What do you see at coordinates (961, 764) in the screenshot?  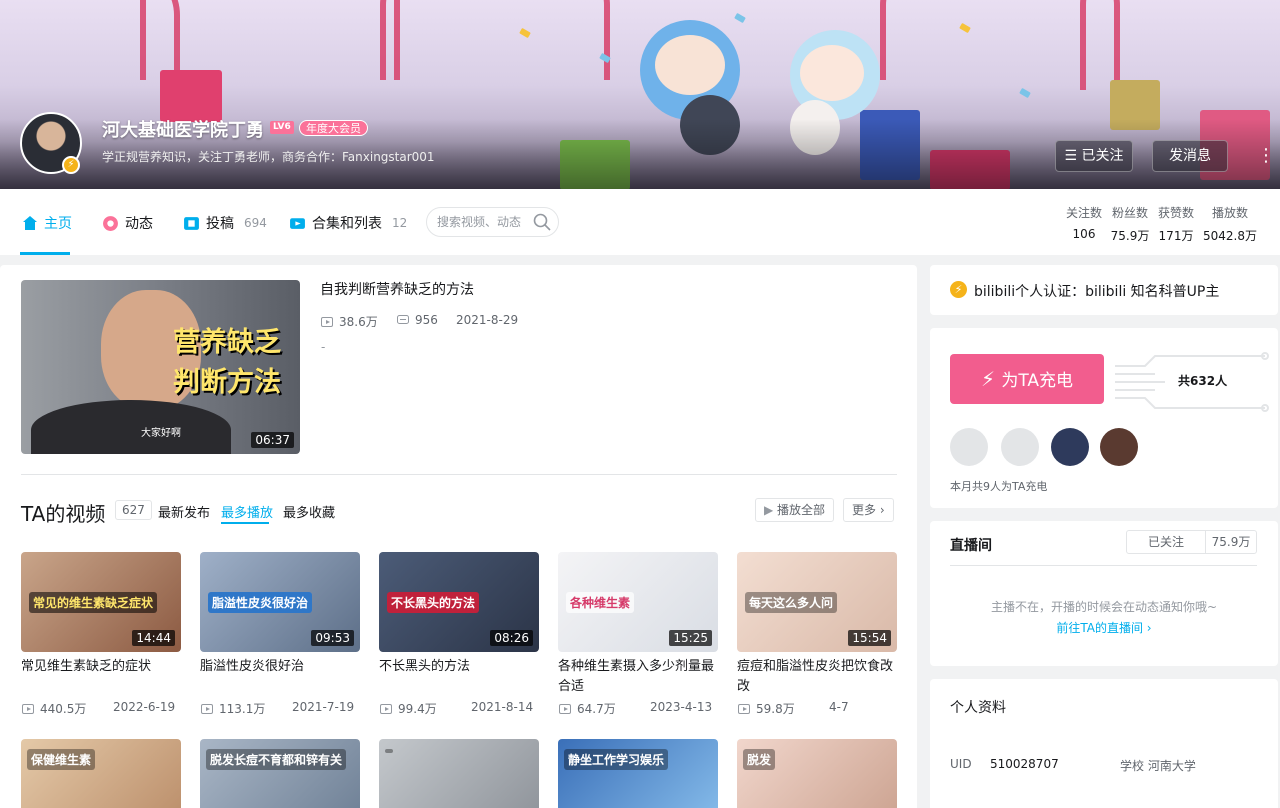 I see `uid-label: UID` at bounding box center [961, 764].